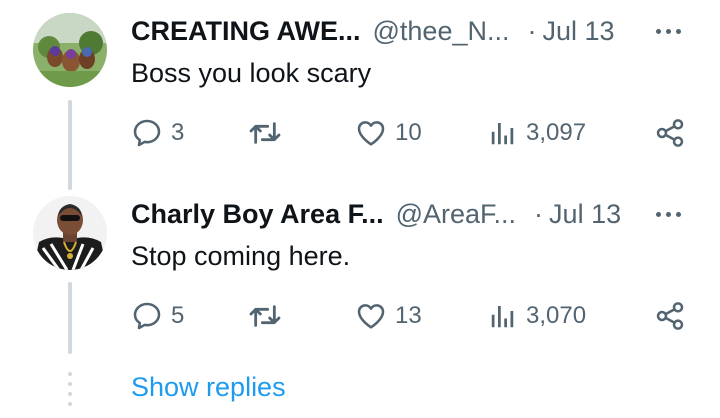 The height and width of the screenshot is (418, 720). What do you see at coordinates (251, 73) in the screenshot?
I see `tweet-text: Boss you look scary` at bounding box center [251, 73].